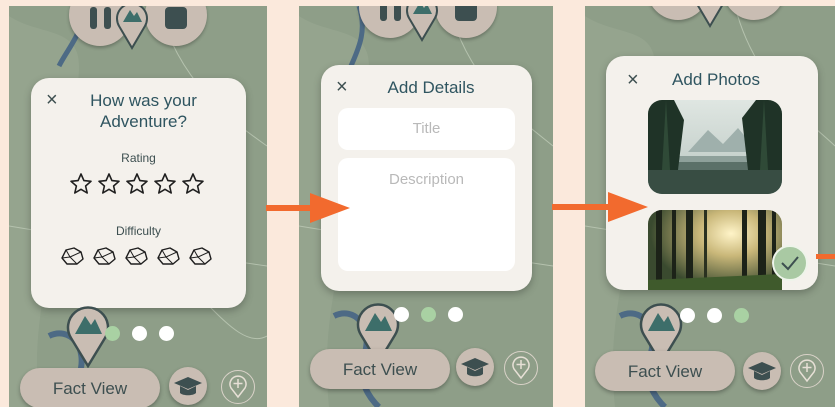 The height and width of the screenshot is (407, 835). Describe the element at coordinates (143, 111) in the screenshot. I see `dialog-title: How was your Adventure?` at that location.